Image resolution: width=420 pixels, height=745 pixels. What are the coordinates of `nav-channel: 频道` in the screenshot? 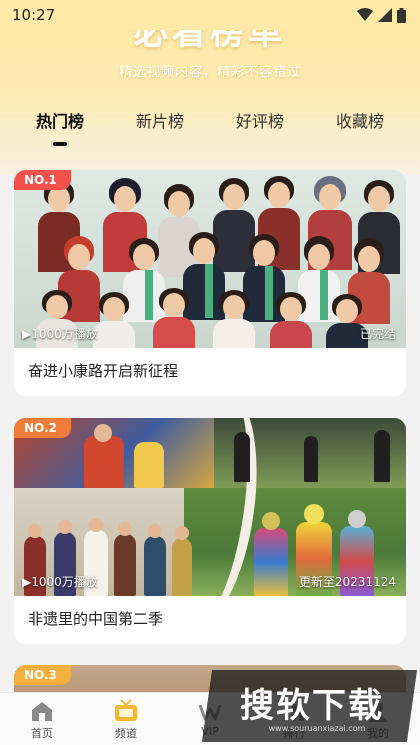 It's located at (126, 720).